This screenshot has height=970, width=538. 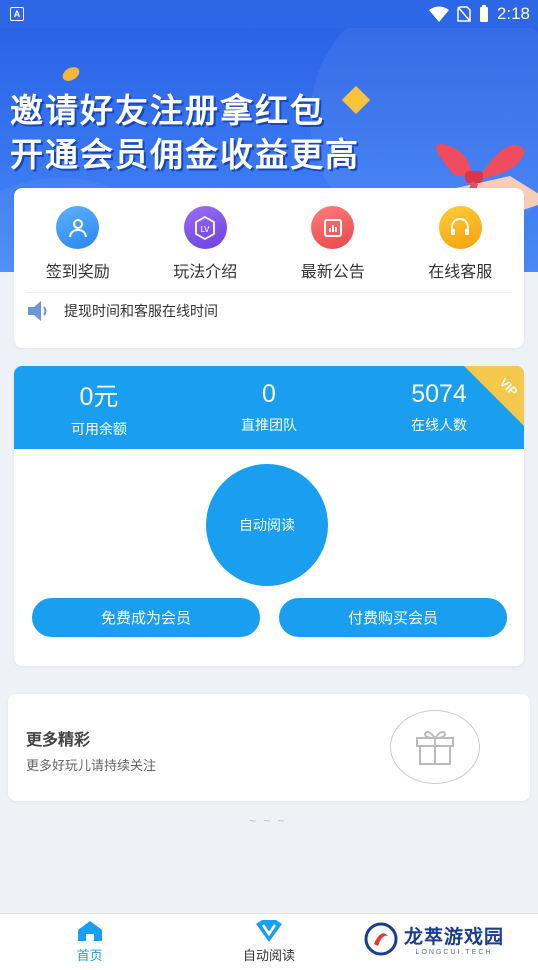 I want to click on stat-label: 直推团队, so click(x=269, y=425).